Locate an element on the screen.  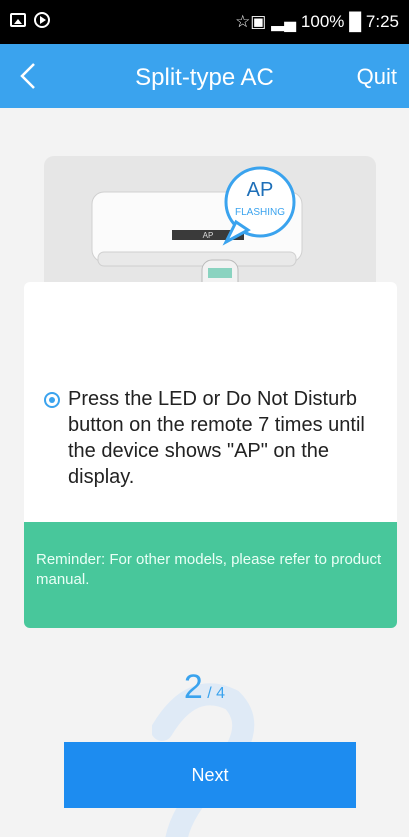
status-bar: ☆▣ ▂▄ 100% █ 7:25 is located at coordinates (204, 22).